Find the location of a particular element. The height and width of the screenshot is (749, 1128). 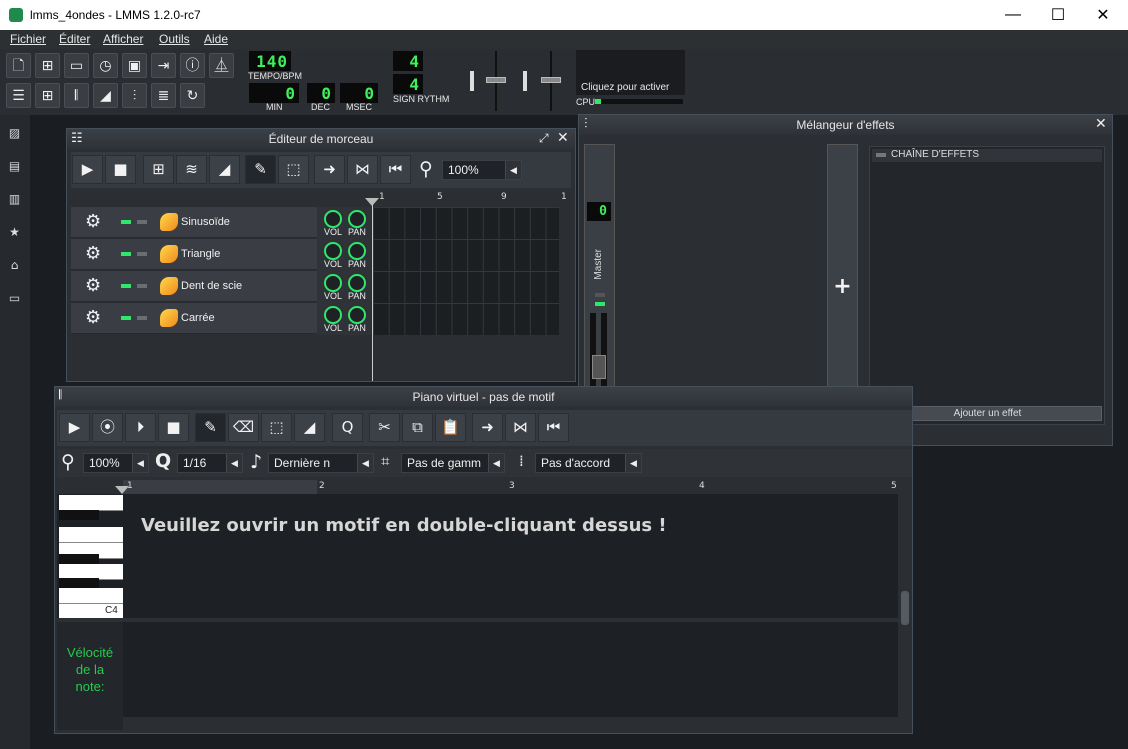

track-dent-de-scie: ⚙ Dent de scie is located at coordinates (194, 286).